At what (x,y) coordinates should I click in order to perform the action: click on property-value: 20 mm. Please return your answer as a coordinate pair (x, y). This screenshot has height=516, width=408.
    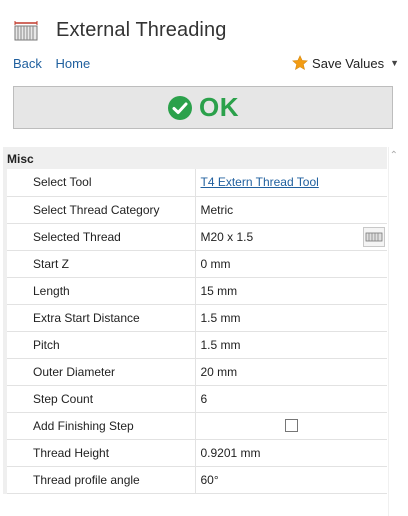
    Looking at the image, I should click on (291, 372).